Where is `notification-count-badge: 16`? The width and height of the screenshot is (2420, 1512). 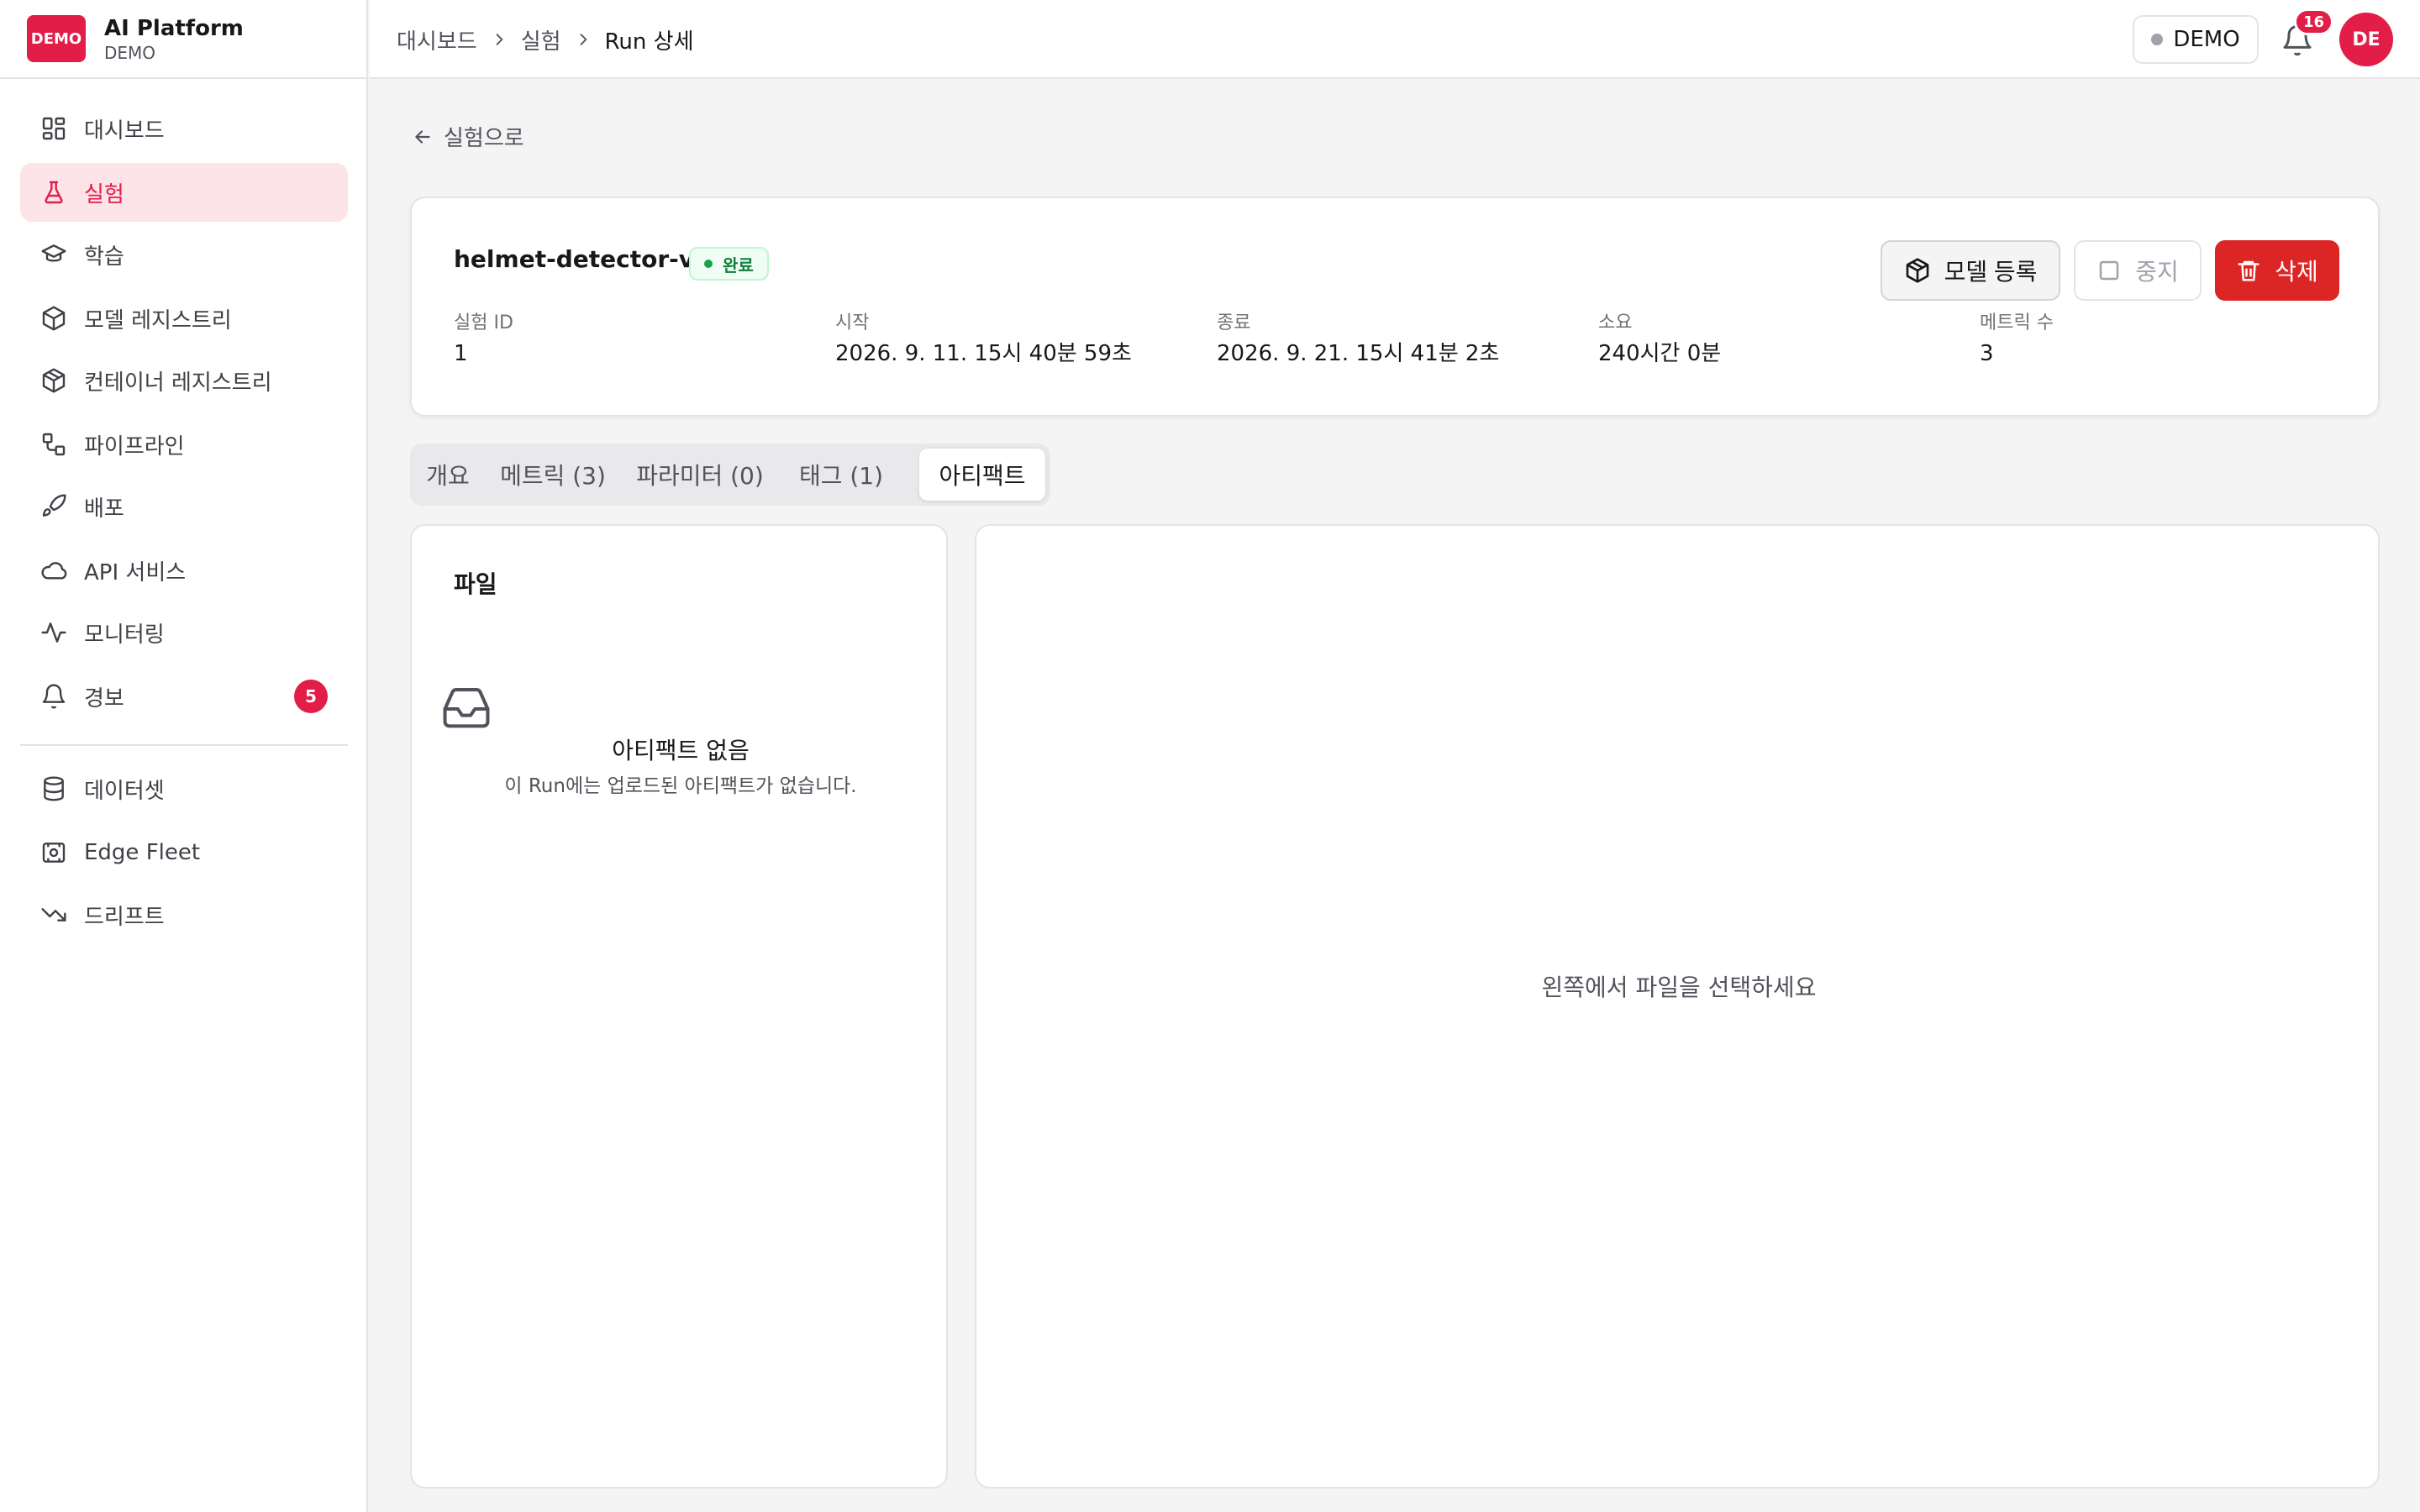 notification-count-badge: 16 is located at coordinates (2314, 21).